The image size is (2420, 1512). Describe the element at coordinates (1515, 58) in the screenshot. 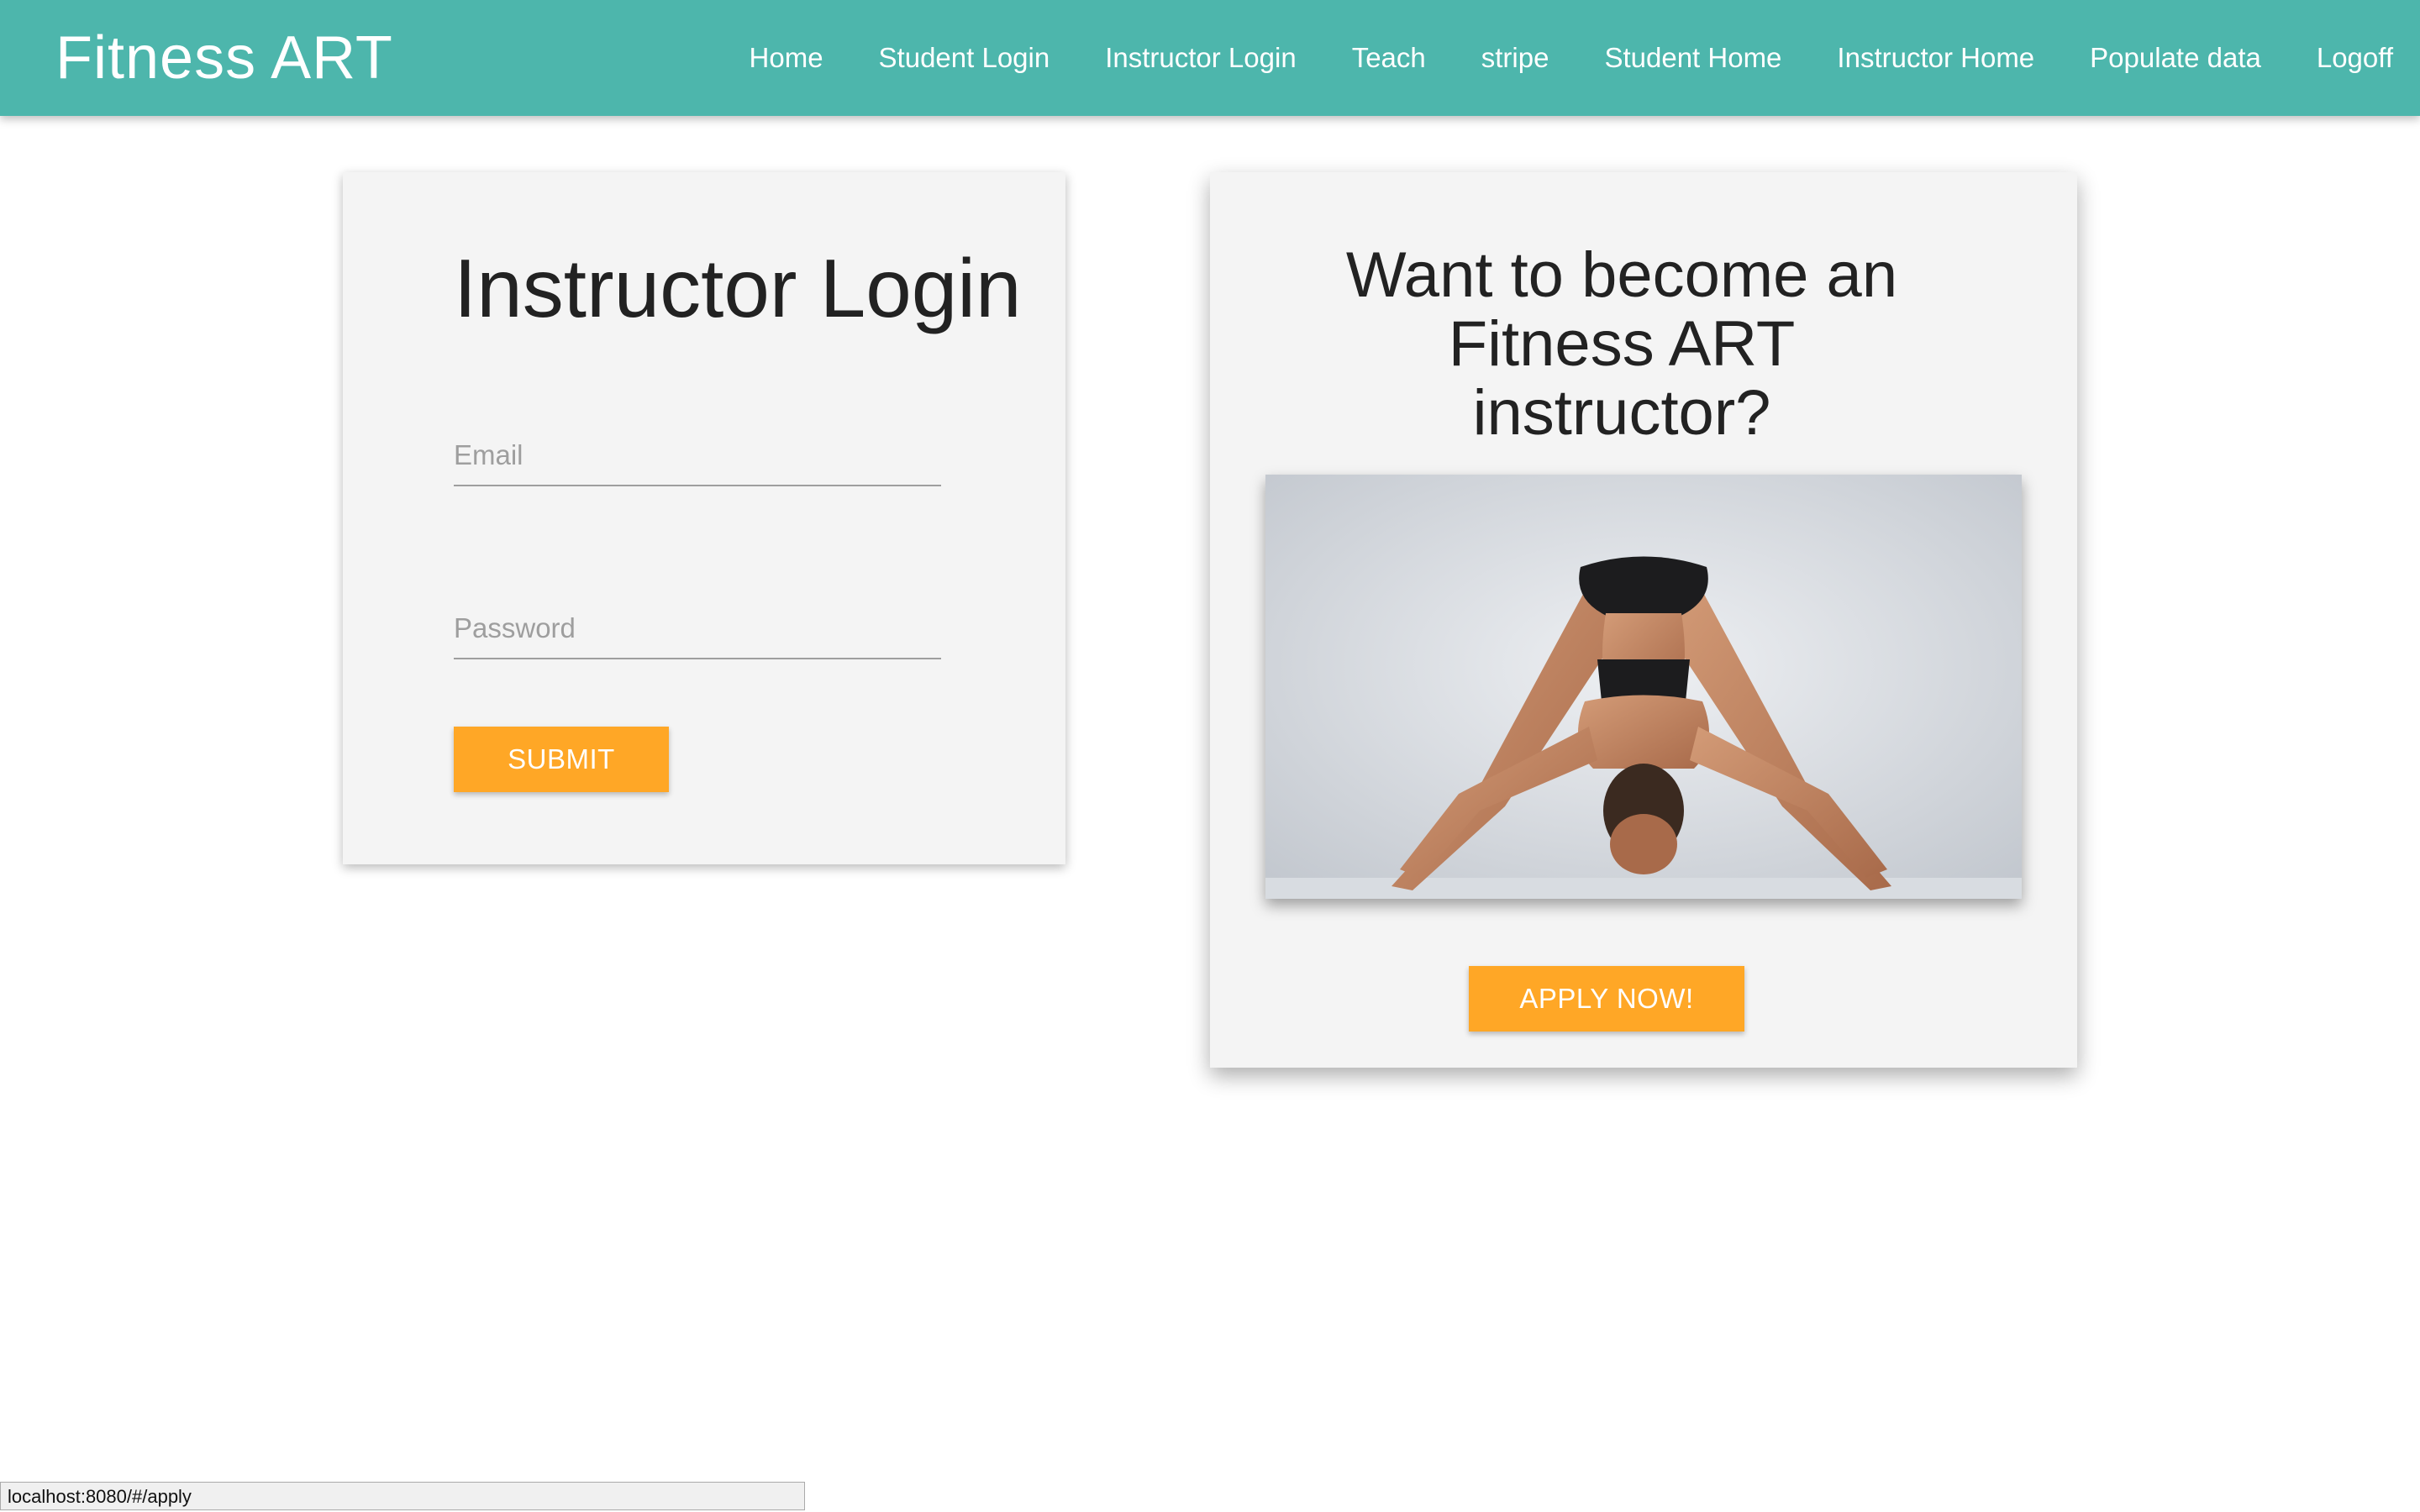

I see `nav-link-stripe: stripe` at that location.